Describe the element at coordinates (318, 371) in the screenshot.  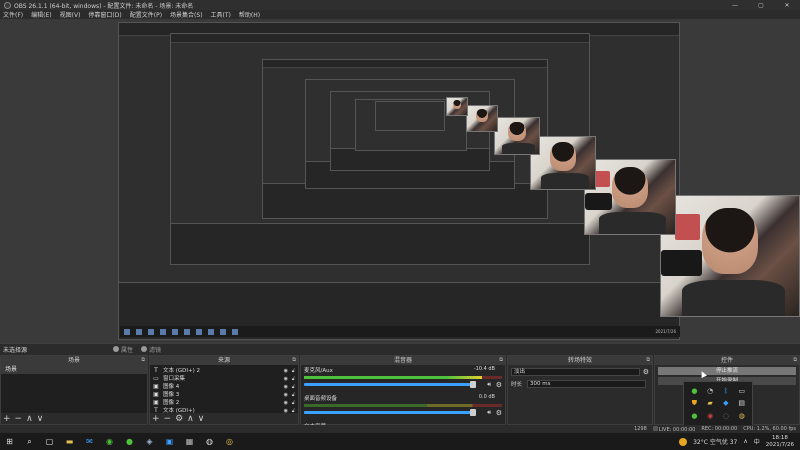
I see `channel-name: 麦克风/Aux` at that location.